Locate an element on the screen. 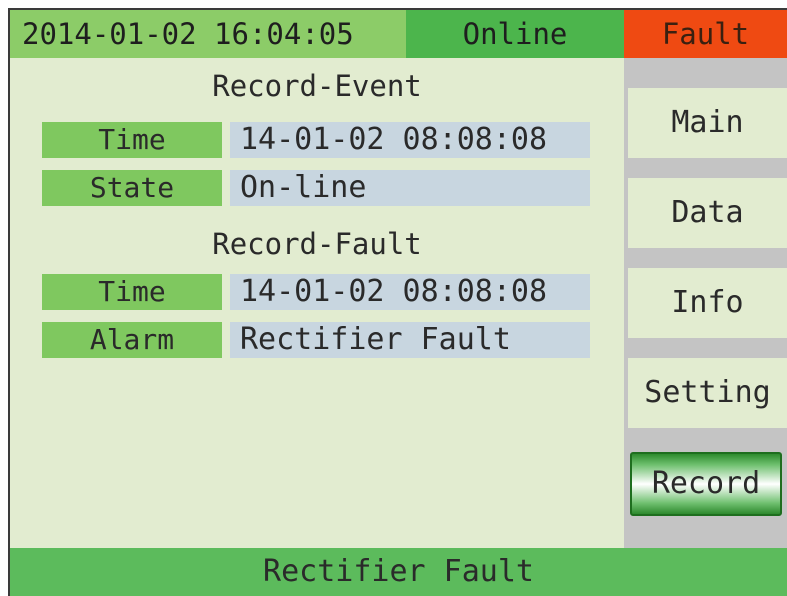 Image resolution: width=787 pixels, height=596 pixels. menu-data-button: Data is located at coordinates (707, 213).